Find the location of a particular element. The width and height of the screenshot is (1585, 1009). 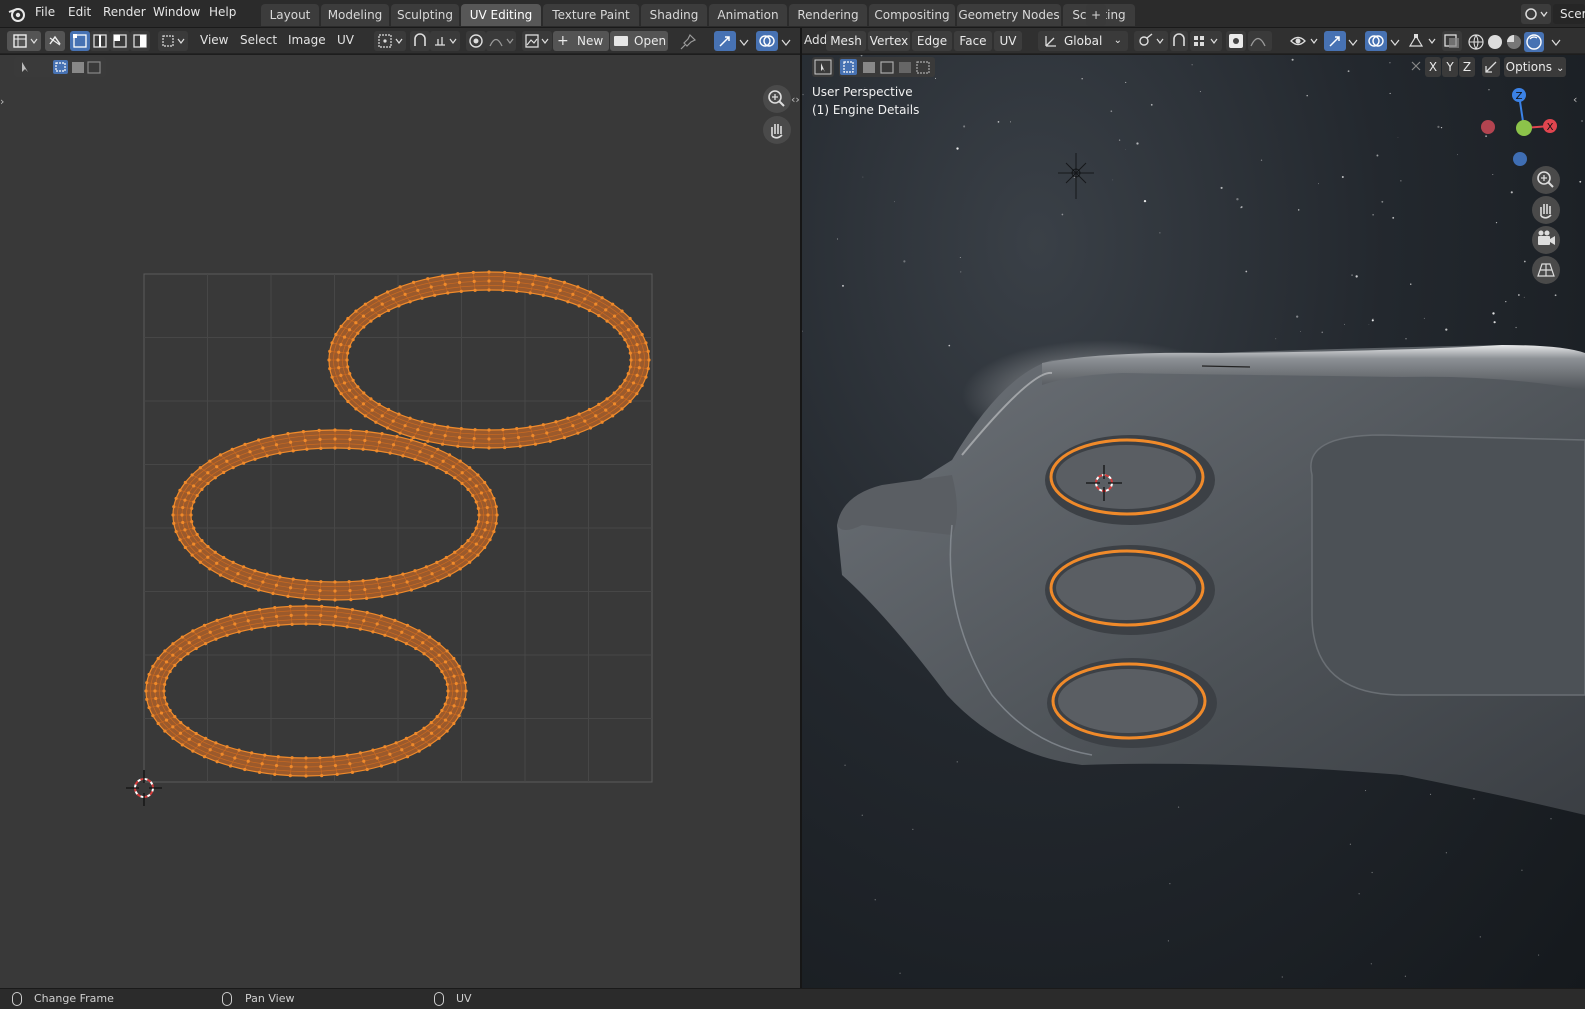

menu-help: Help is located at coordinates (222, 12).